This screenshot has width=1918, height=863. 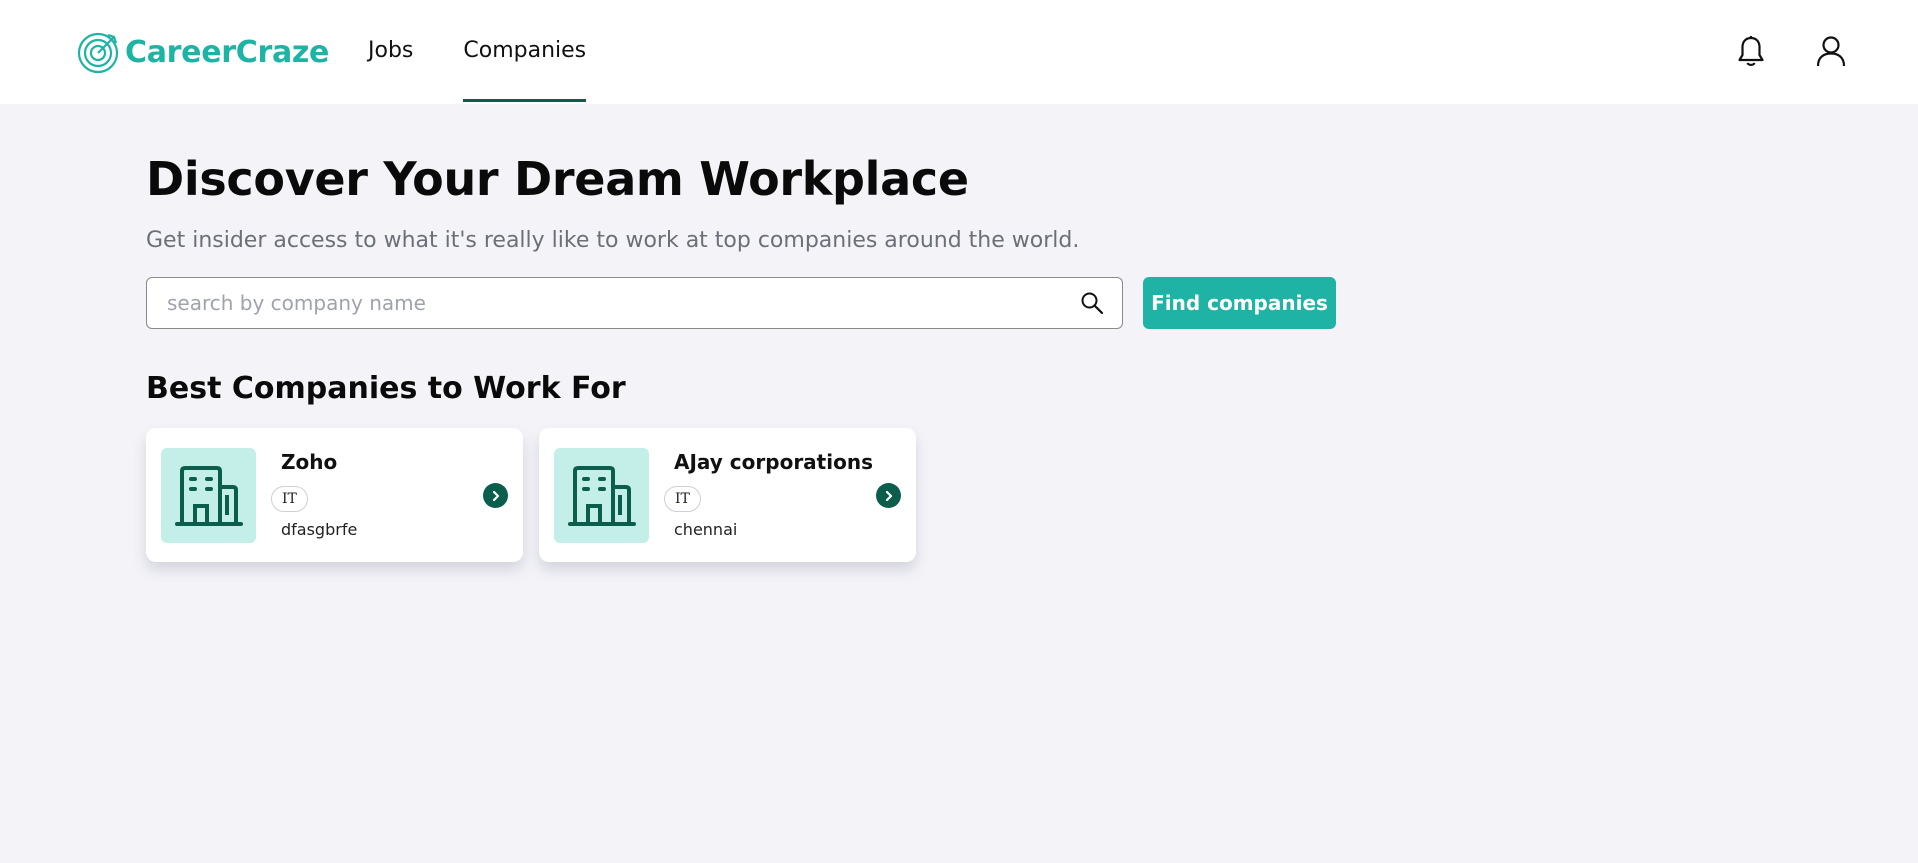 I want to click on search-box, so click(x=634, y=303).